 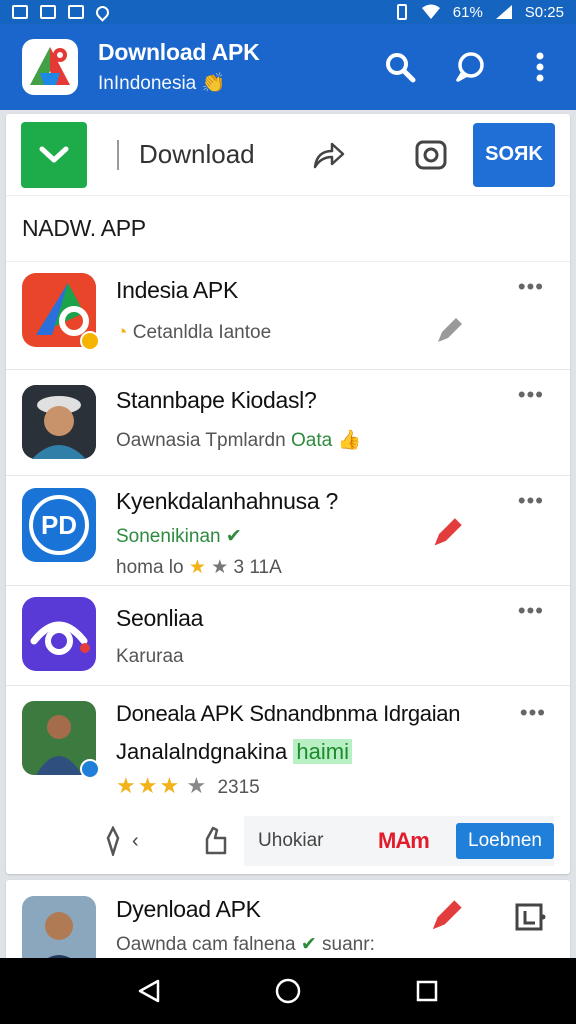 I want to click on chevron-down-icon, so click(x=54, y=154).